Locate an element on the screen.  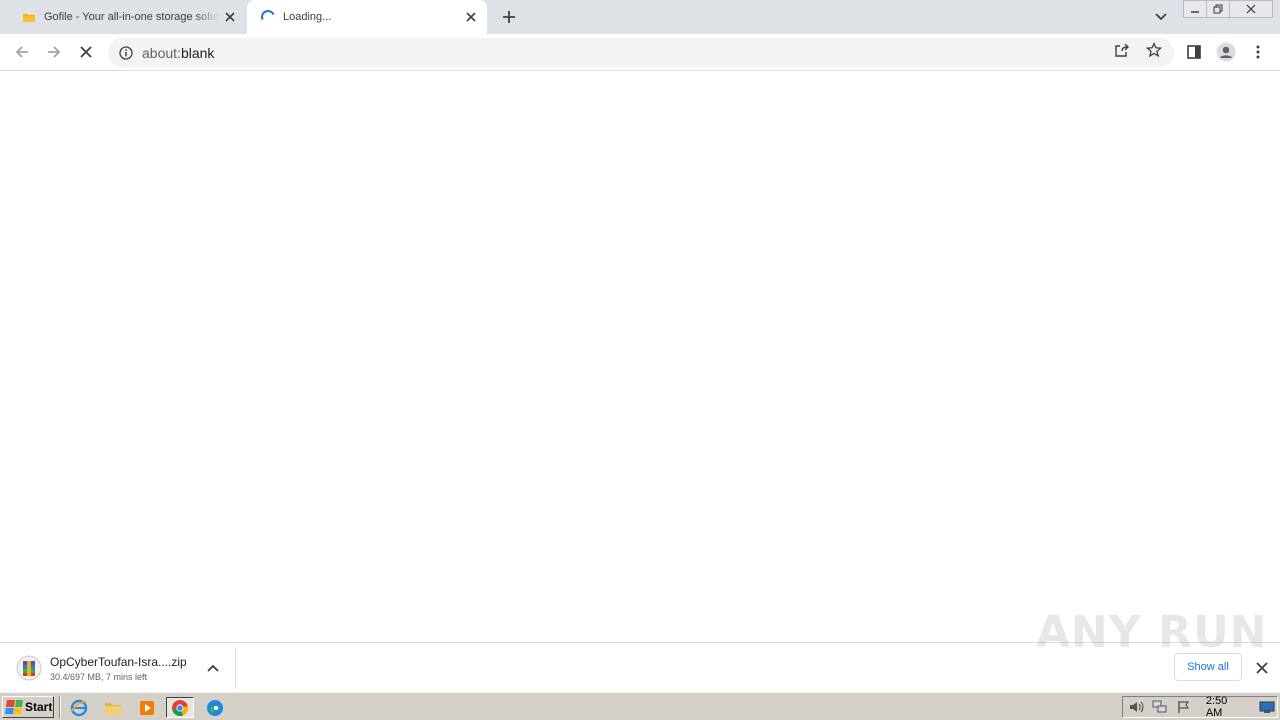
arrow-right-icon is located at coordinates (54, 52).